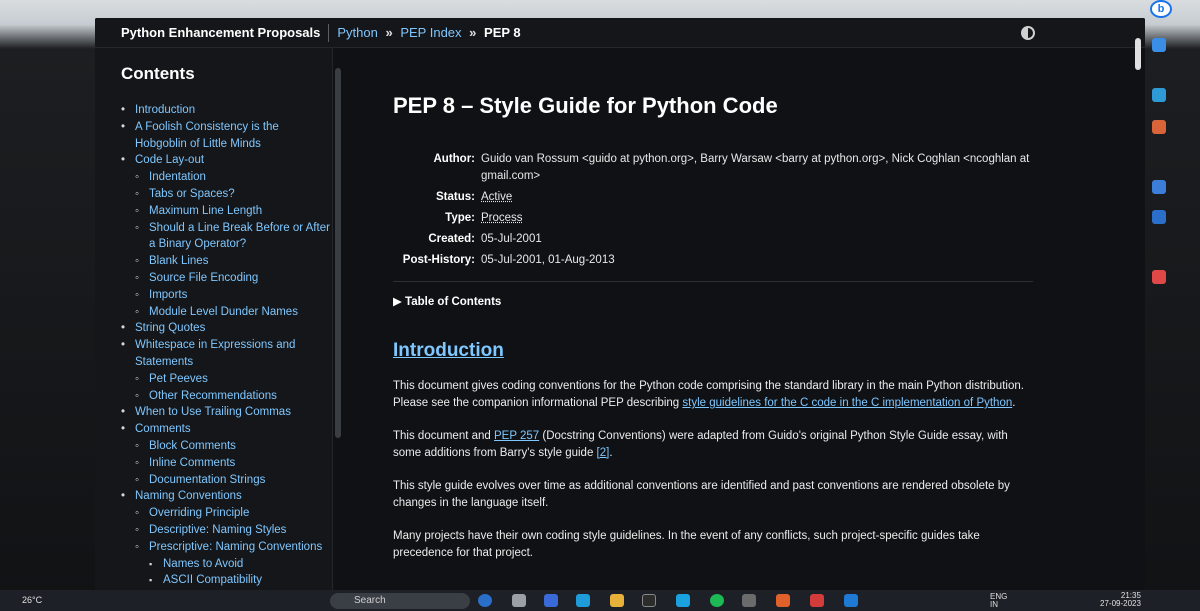  What do you see at coordinates (226, 446) in the screenshot?
I see `toc-item: Block Comments` at bounding box center [226, 446].